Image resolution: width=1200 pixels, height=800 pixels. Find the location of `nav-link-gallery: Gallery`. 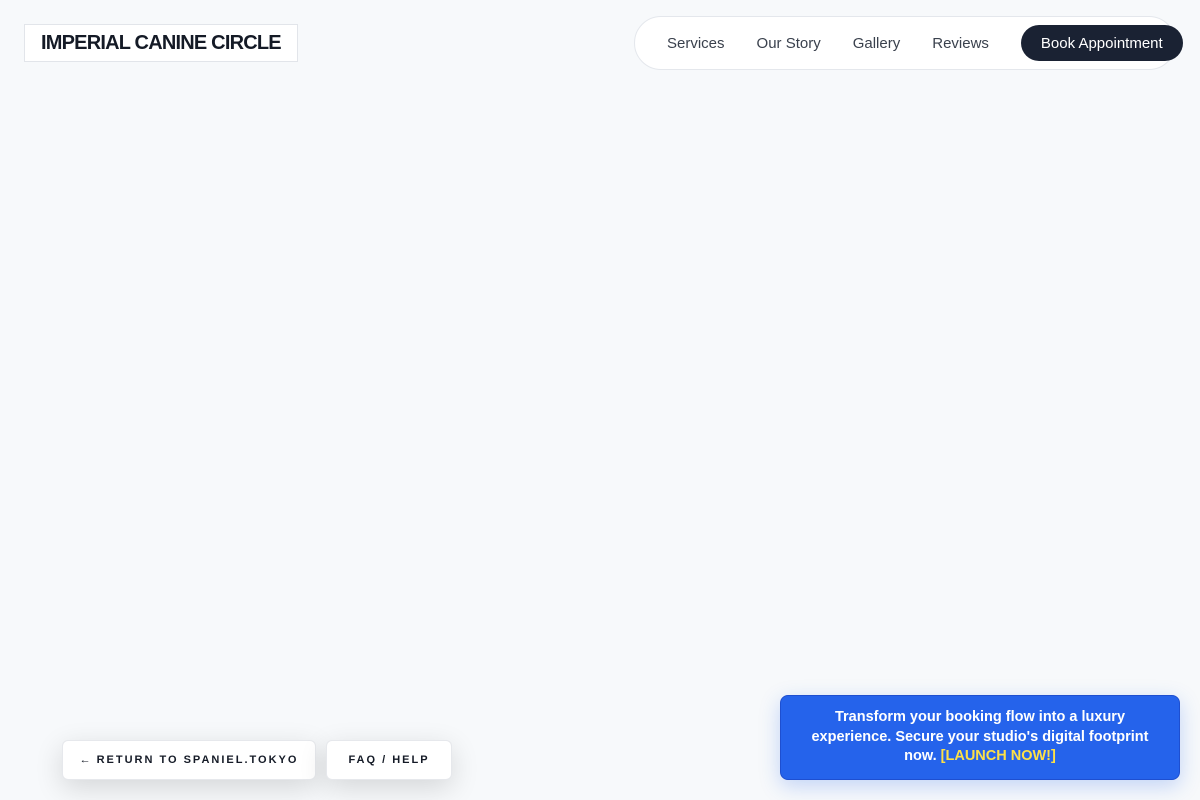

nav-link-gallery: Gallery is located at coordinates (877, 43).